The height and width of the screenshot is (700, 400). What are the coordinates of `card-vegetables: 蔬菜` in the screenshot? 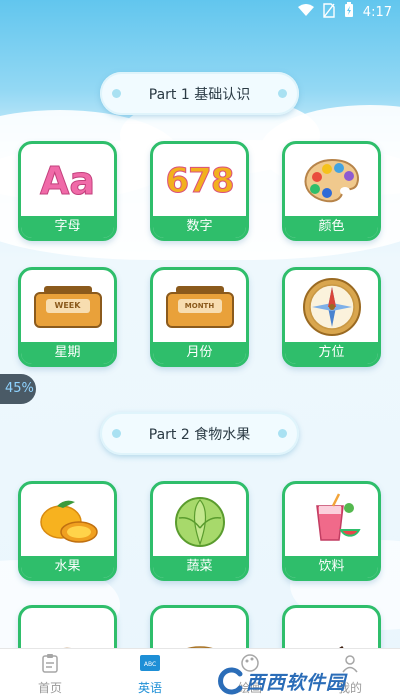 It's located at (199, 531).